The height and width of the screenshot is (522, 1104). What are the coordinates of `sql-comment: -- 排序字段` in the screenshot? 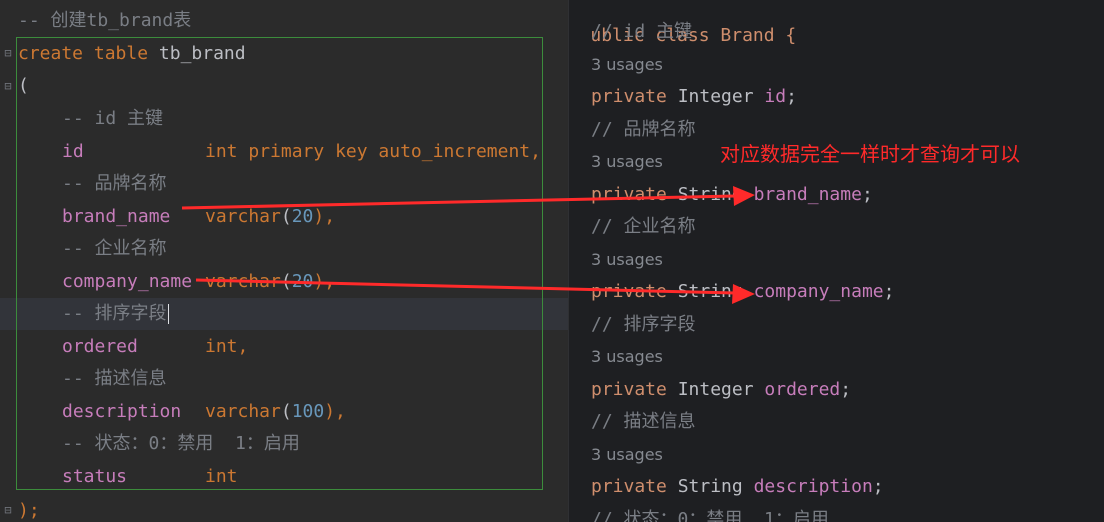 It's located at (93, 314).